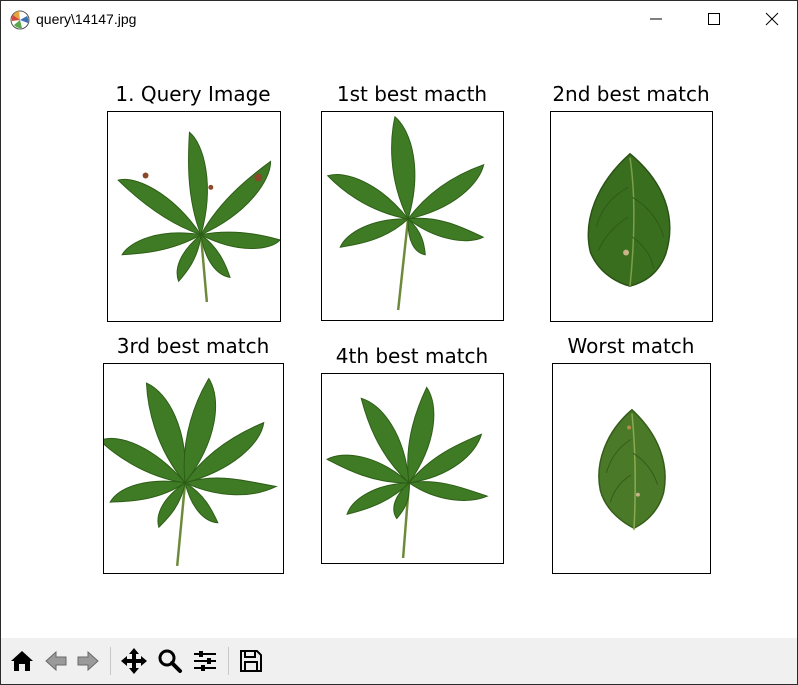 This screenshot has width=798, height=685. Describe the element at coordinates (412, 94) in the screenshot. I see `panel-title-match-1: 1st best macth` at that location.